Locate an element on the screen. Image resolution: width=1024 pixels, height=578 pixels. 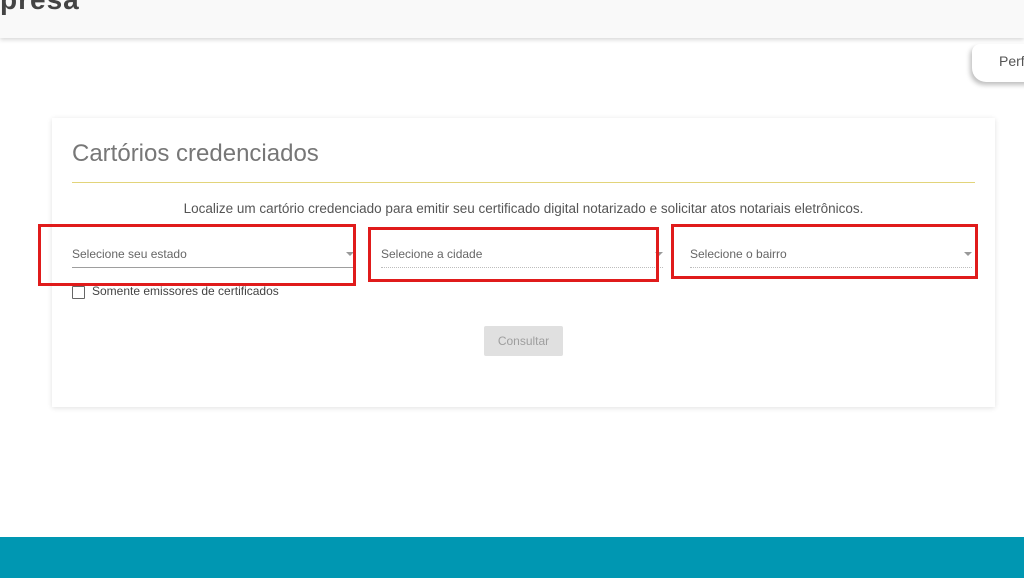
footer-bar is located at coordinates (512, 557).